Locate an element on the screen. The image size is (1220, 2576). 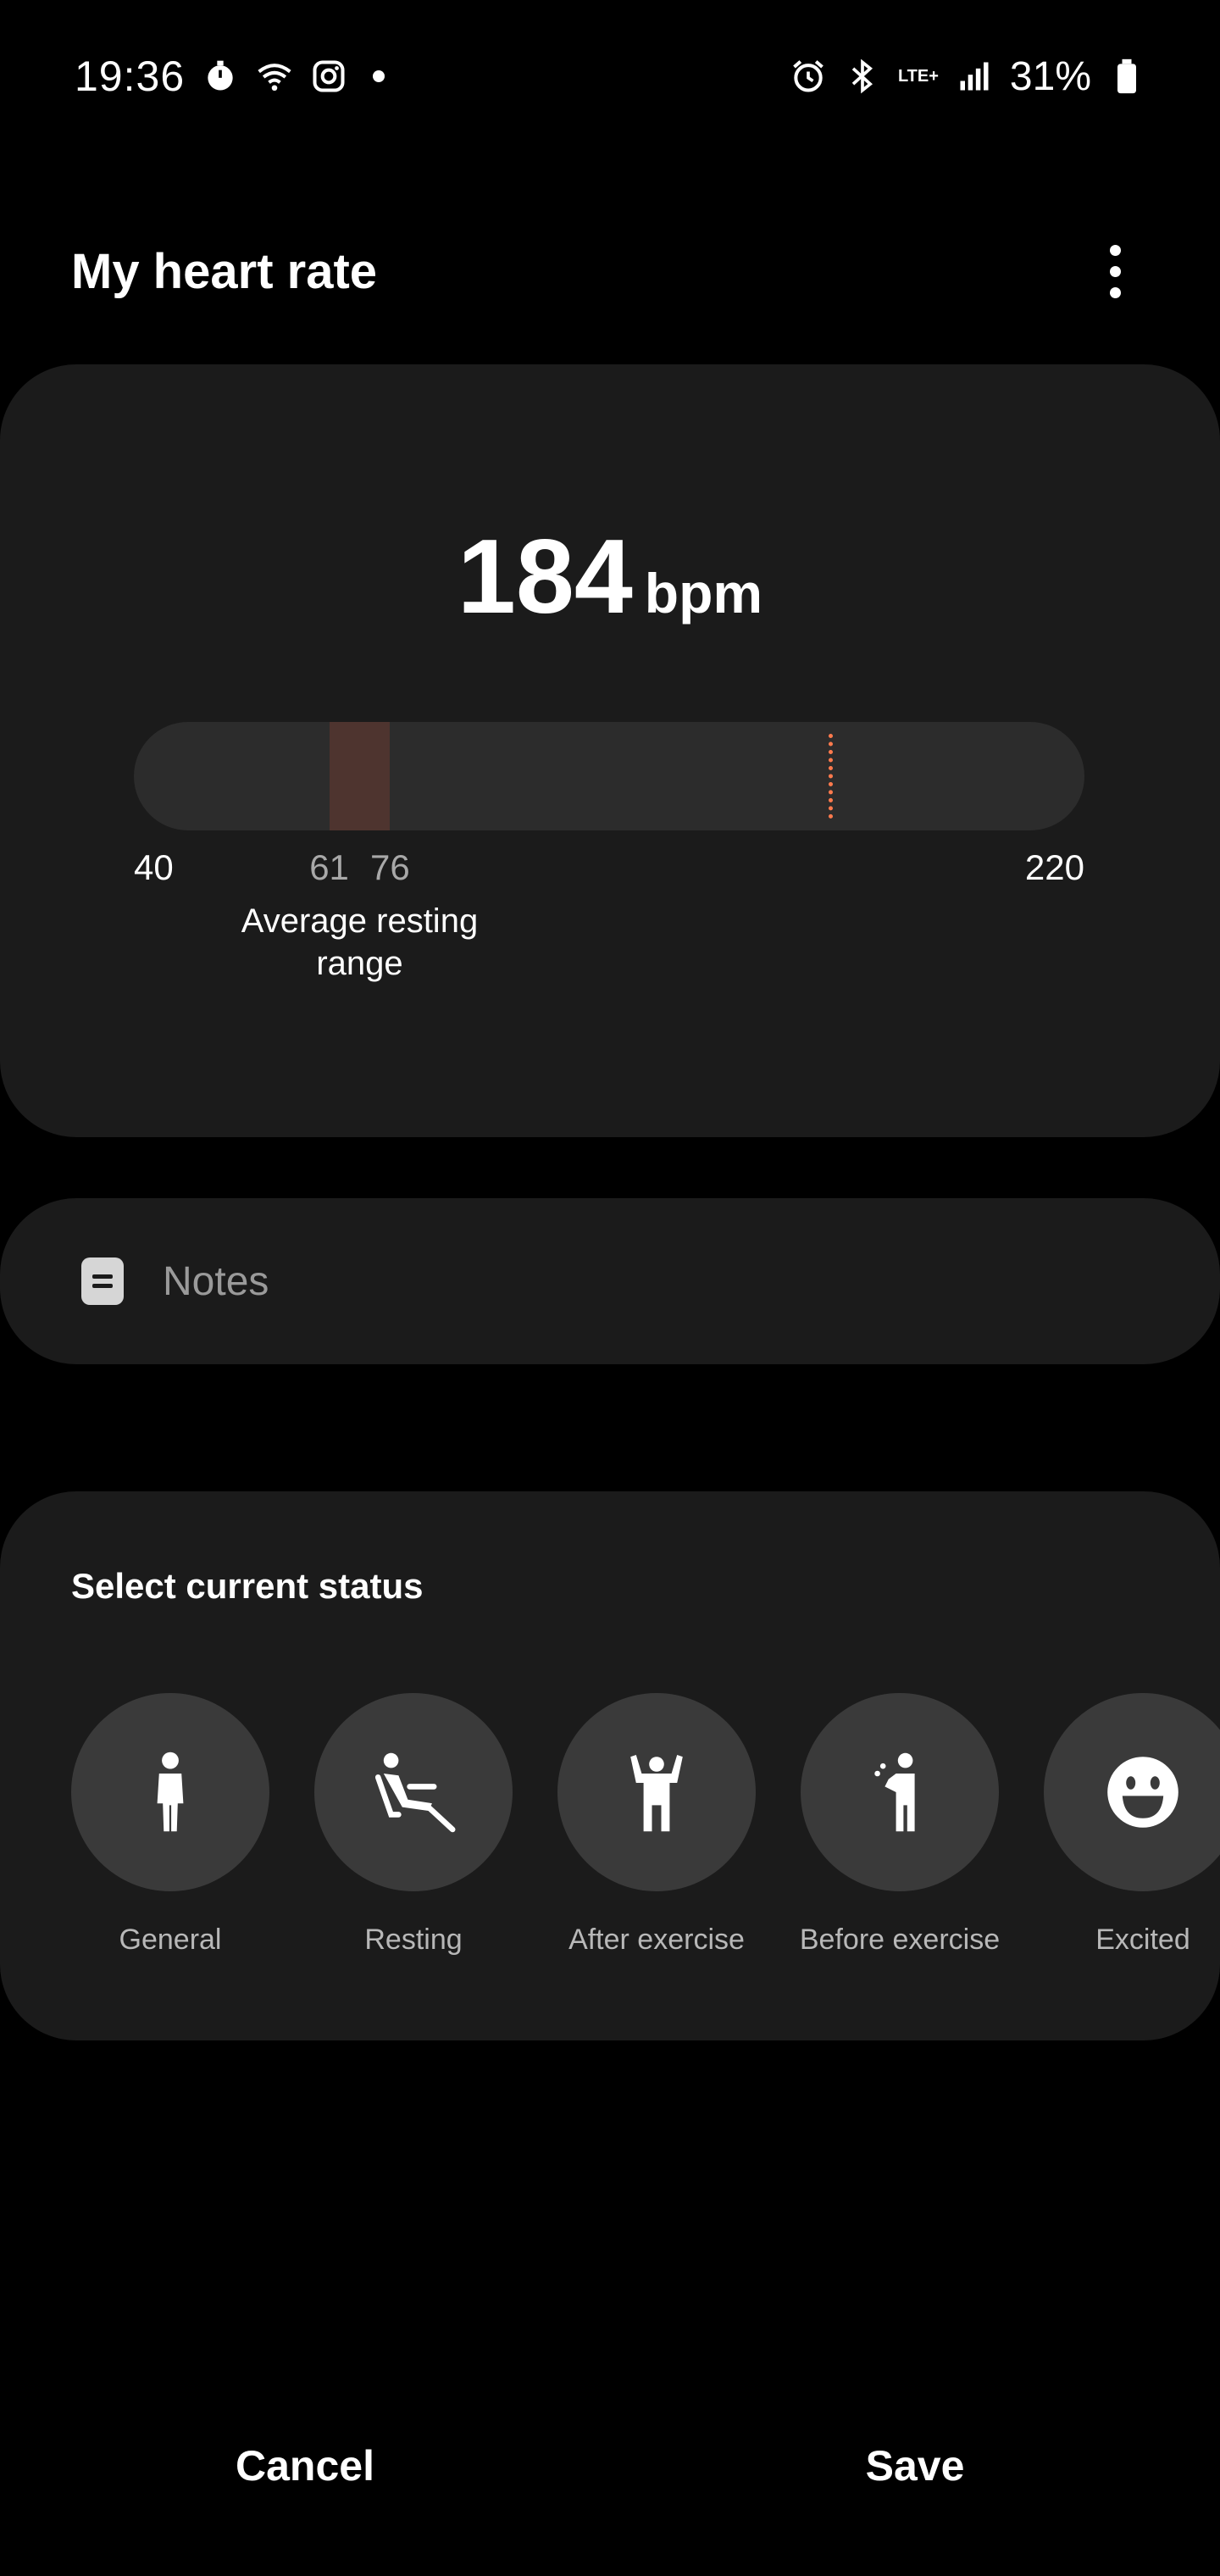
person-reclining-icon is located at coordinates (415, 1792).